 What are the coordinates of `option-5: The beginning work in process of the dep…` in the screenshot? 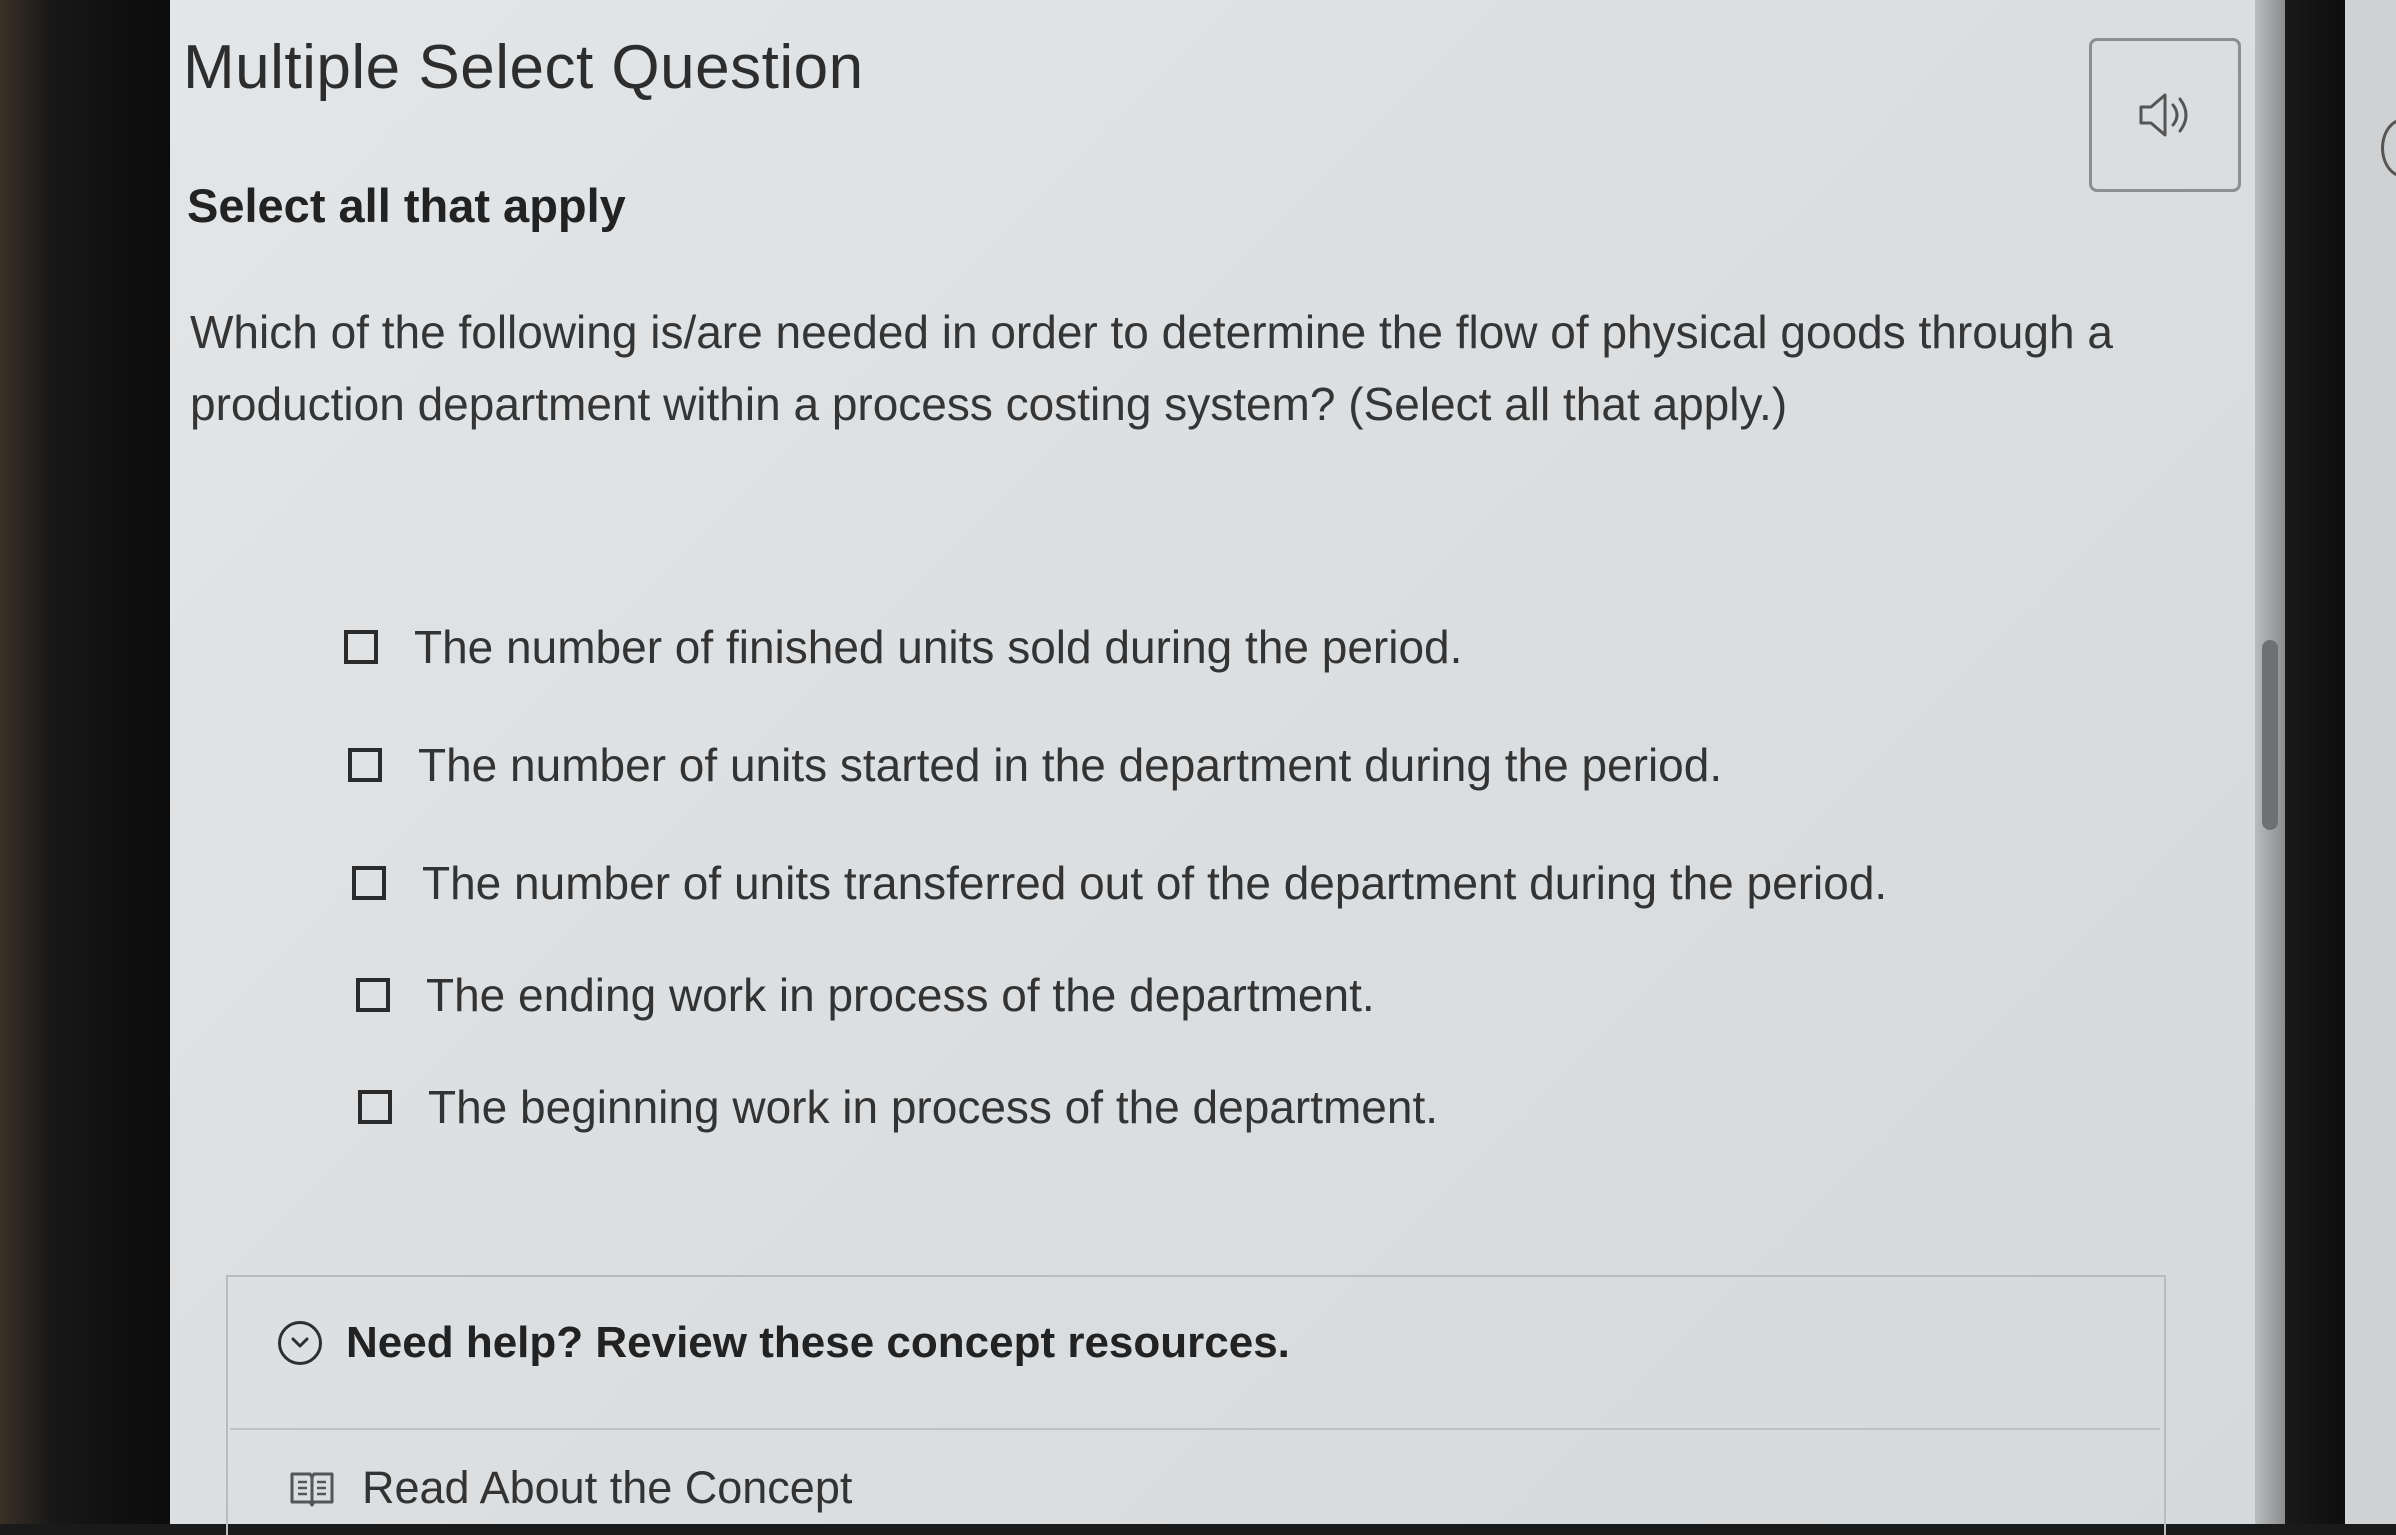 It's located at (898, 1107).